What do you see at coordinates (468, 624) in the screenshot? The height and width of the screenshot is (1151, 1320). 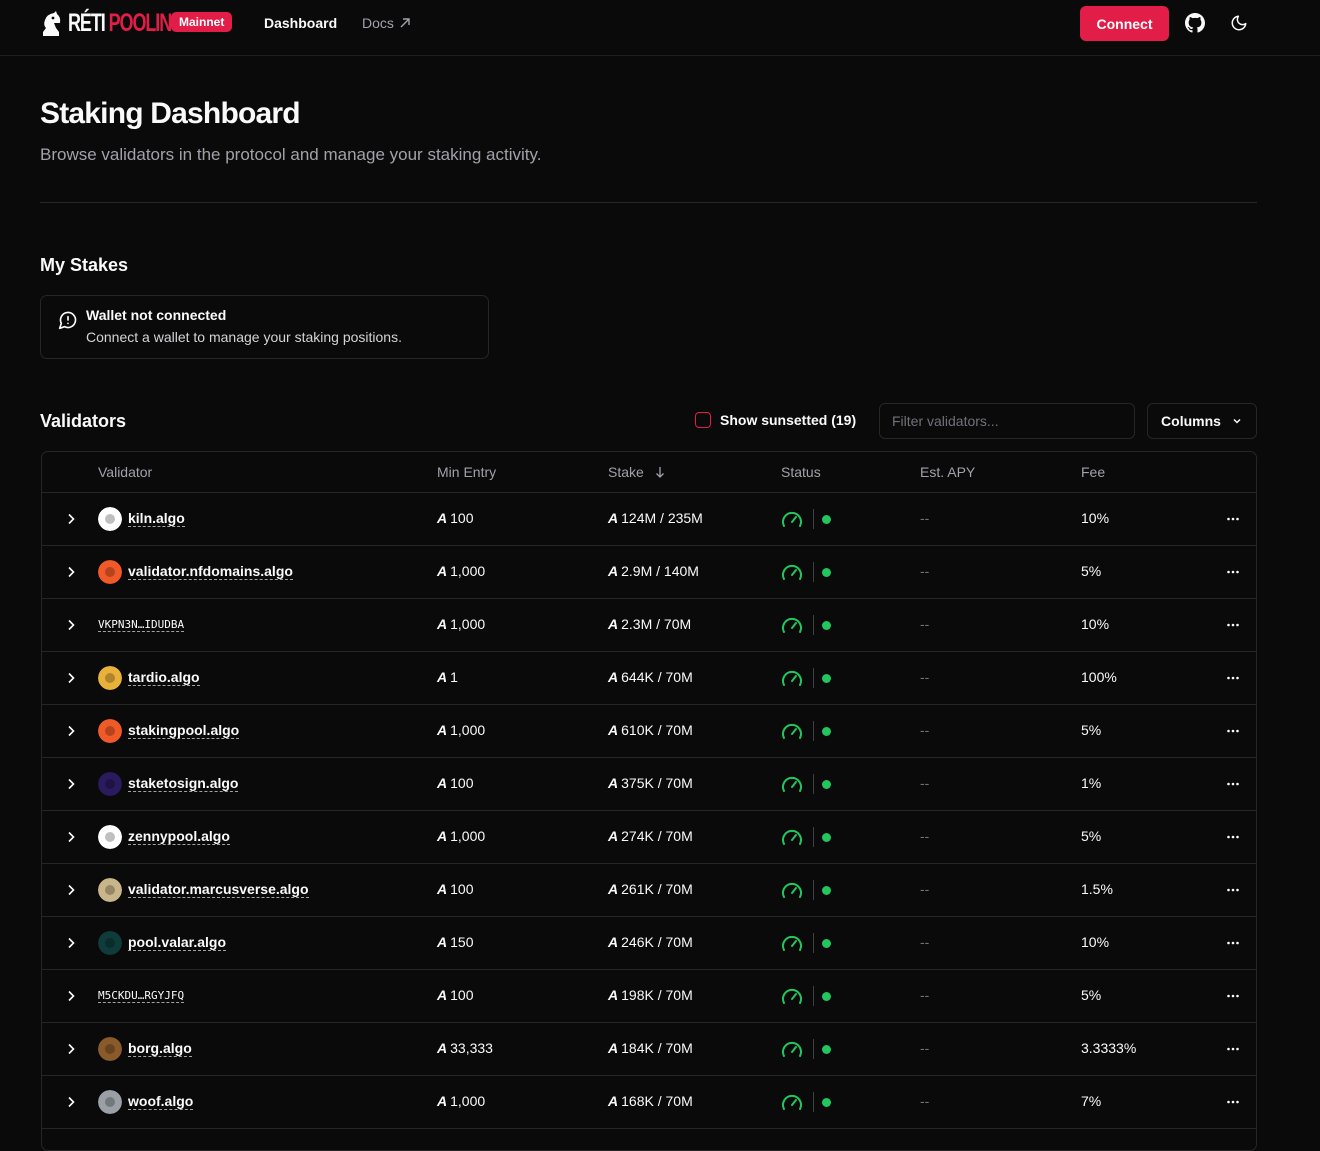 I see `min-entry-value: 1,000` at bounding box center [468, 624].